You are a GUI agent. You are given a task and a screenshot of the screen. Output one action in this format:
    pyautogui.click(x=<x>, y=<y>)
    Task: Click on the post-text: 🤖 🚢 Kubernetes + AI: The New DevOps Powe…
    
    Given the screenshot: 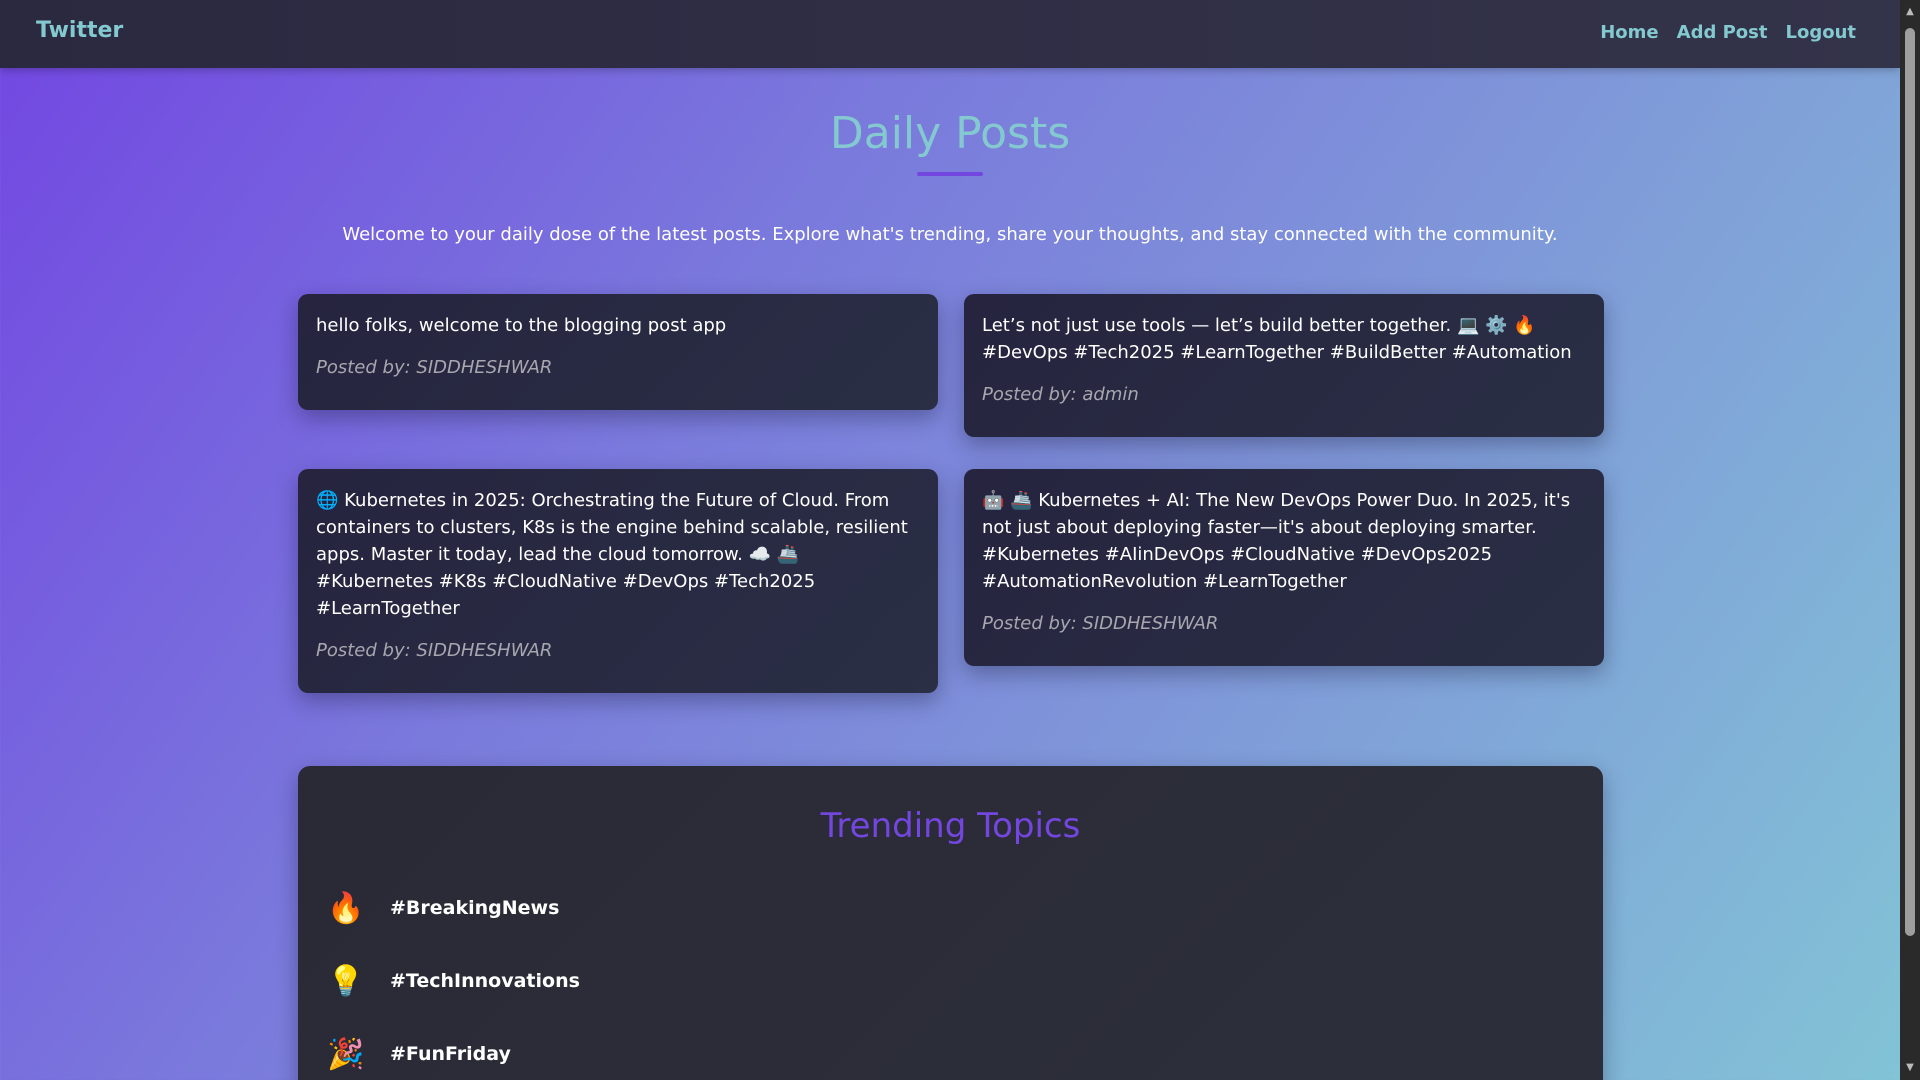 What is the action you would take?
    pyautogui.click(x=1276, y=541)
    